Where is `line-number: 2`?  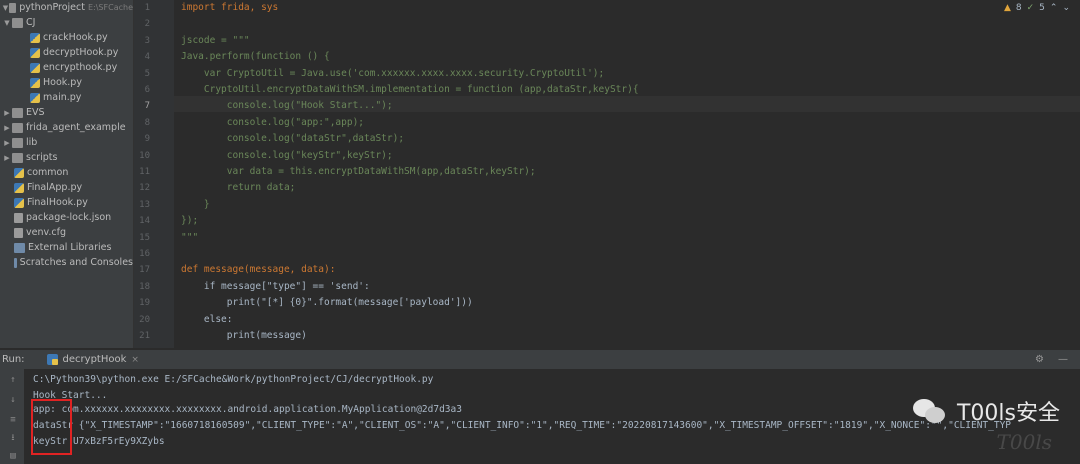
line-number: 2 is located at coordinates (147, 24).